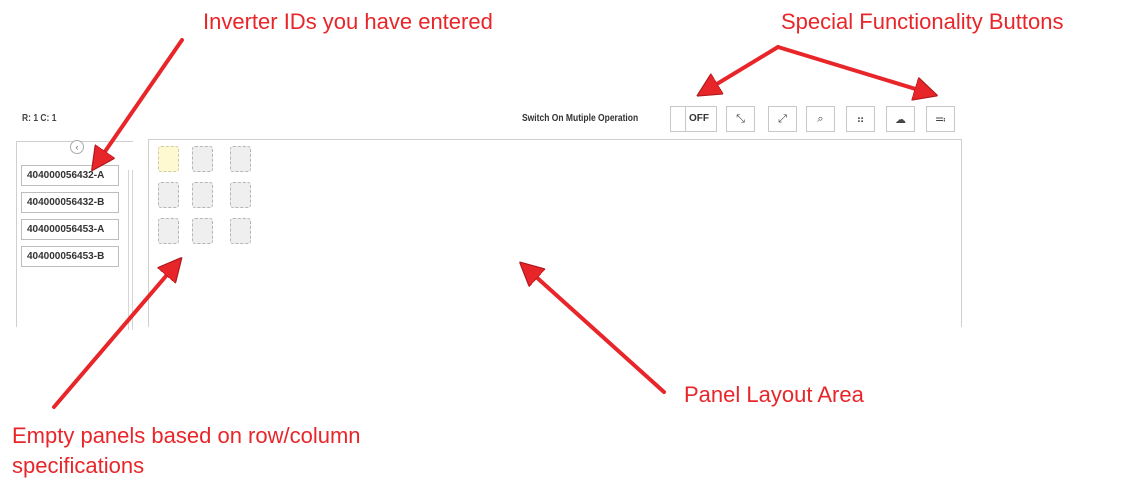  I want to click on arrow-to-empty-panels, so click(115, 335).